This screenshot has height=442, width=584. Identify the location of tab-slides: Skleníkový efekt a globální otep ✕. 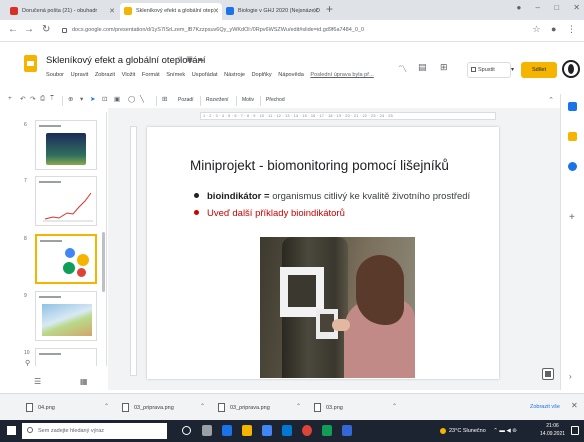
(171, 11).